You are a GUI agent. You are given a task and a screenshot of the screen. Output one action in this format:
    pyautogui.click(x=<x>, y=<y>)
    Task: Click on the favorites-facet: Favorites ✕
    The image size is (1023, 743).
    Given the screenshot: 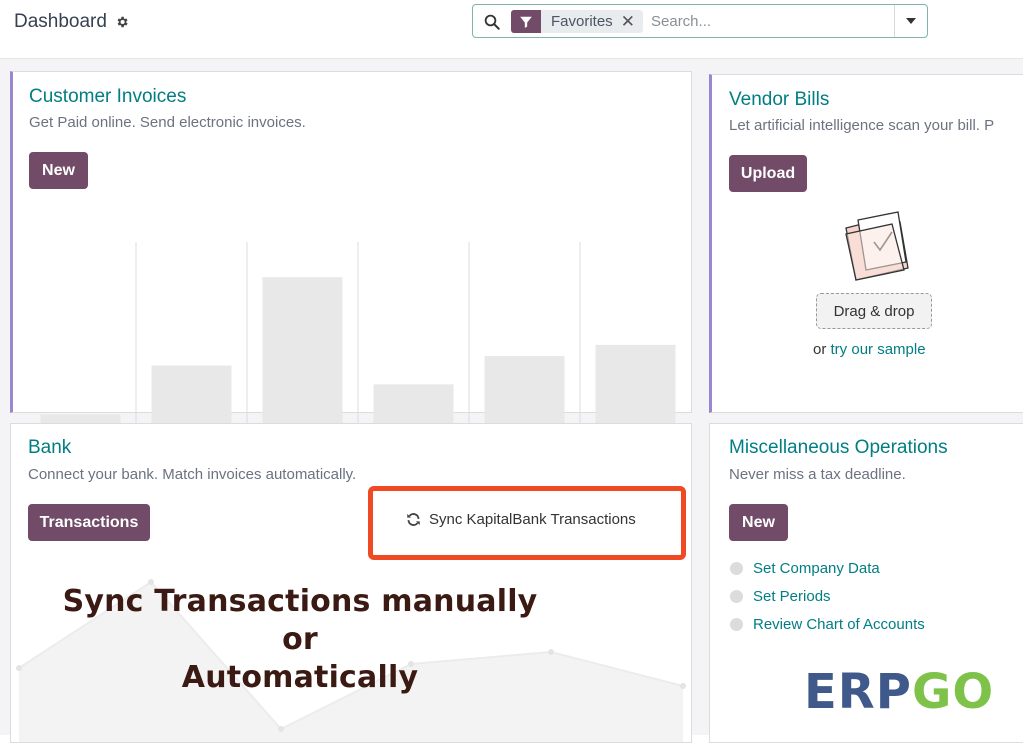 What is the action you would take?
    pyautogui.click(x=577, y=21)
    